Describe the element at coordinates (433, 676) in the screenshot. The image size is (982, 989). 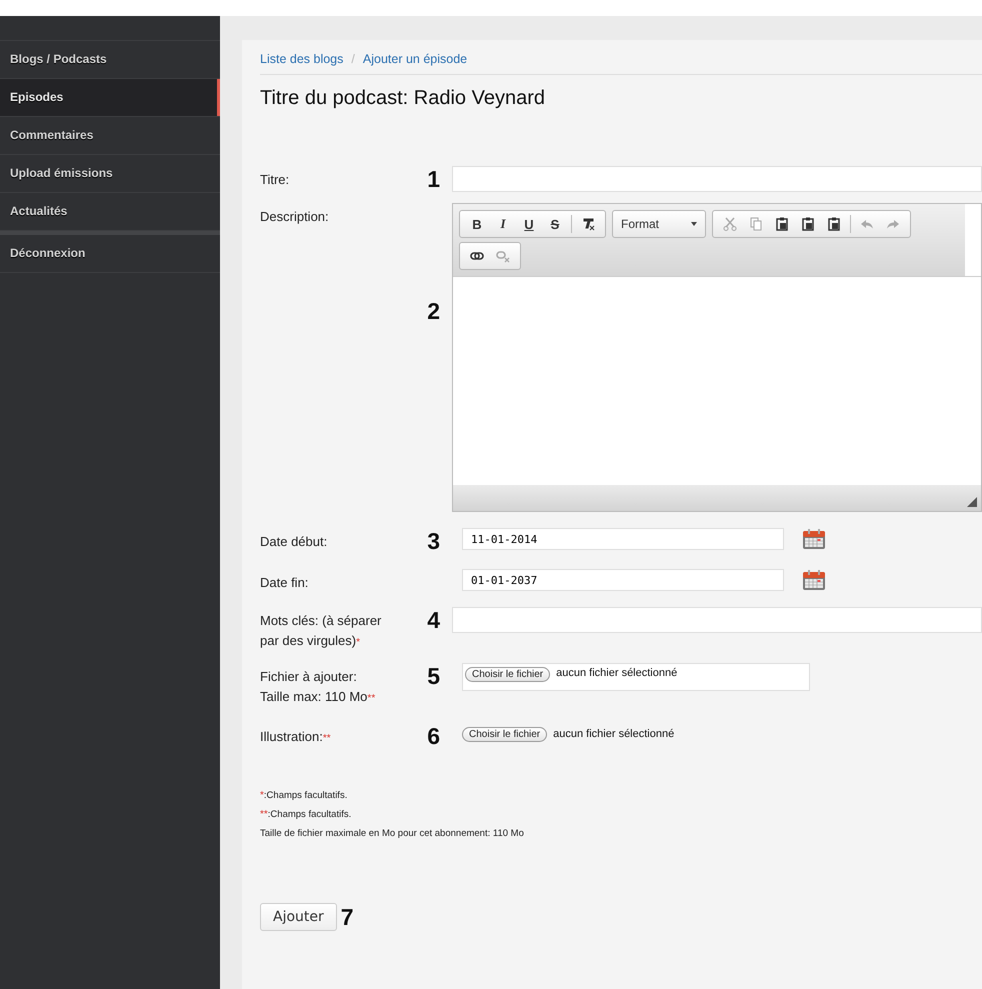
I see `annotation-number: 5` at that location.